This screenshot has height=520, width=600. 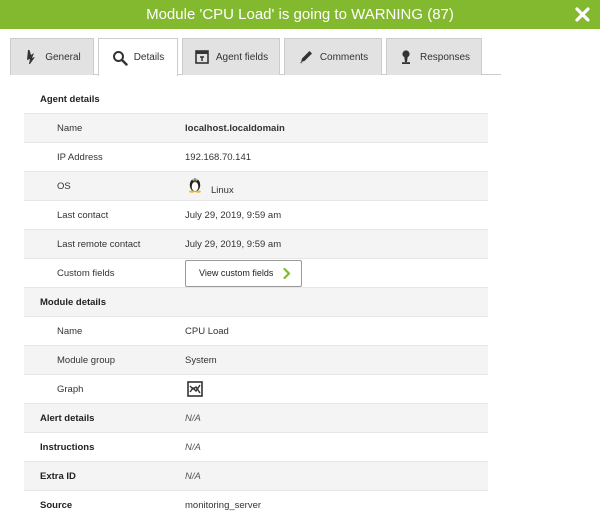 I want to click on alert-details-value: N/A, so click(x=193, y=418).